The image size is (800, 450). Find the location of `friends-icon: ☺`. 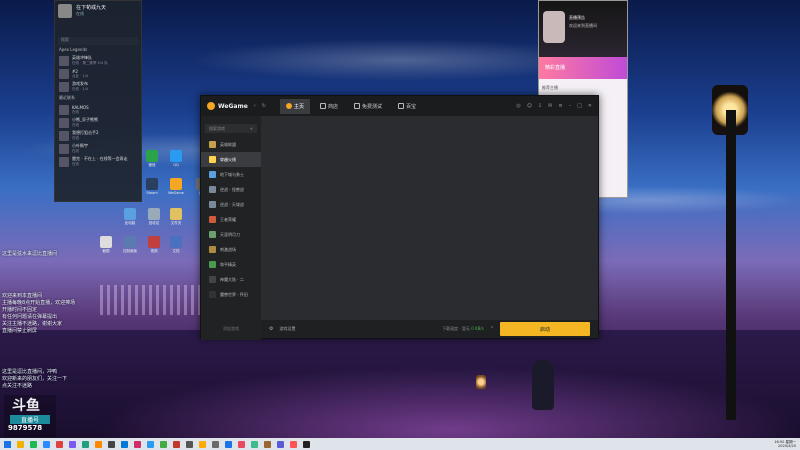

friends-icon: ☺ is located at coordinates (529, 106).